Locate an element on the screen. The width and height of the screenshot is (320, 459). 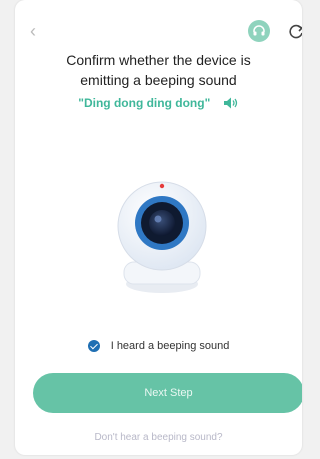
heard-beep-checkbox: I heard a beeping sound is located at coordinates (158, 349).